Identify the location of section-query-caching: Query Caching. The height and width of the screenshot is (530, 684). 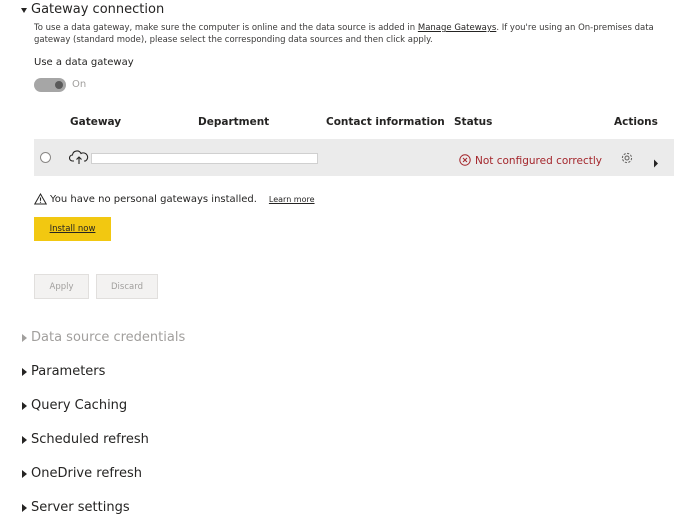
(74, 405).